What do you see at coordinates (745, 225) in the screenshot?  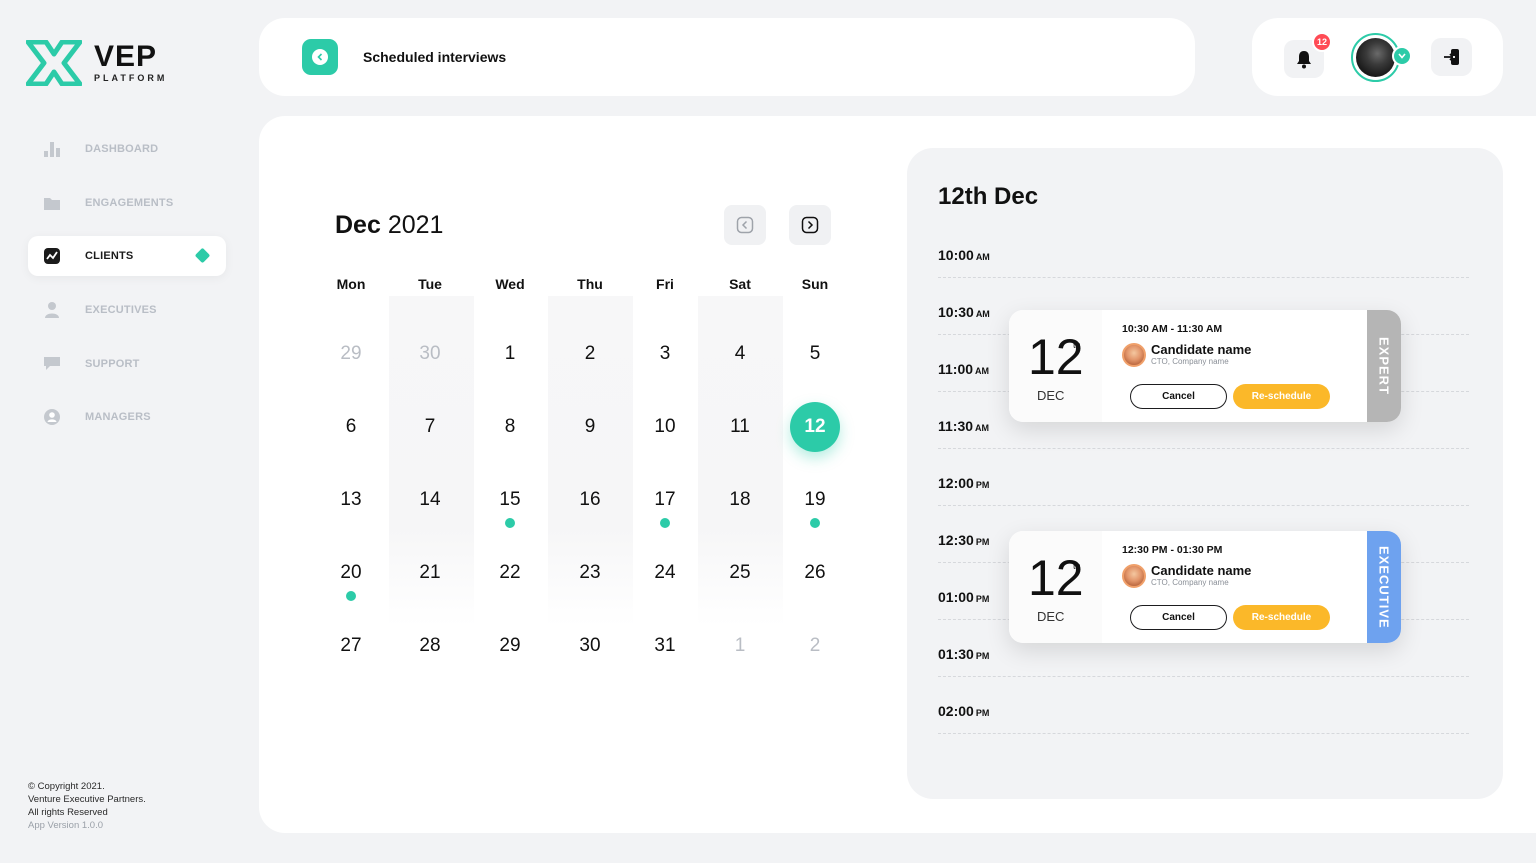 I see `prev-month-button` at bounding box center [745, 225].